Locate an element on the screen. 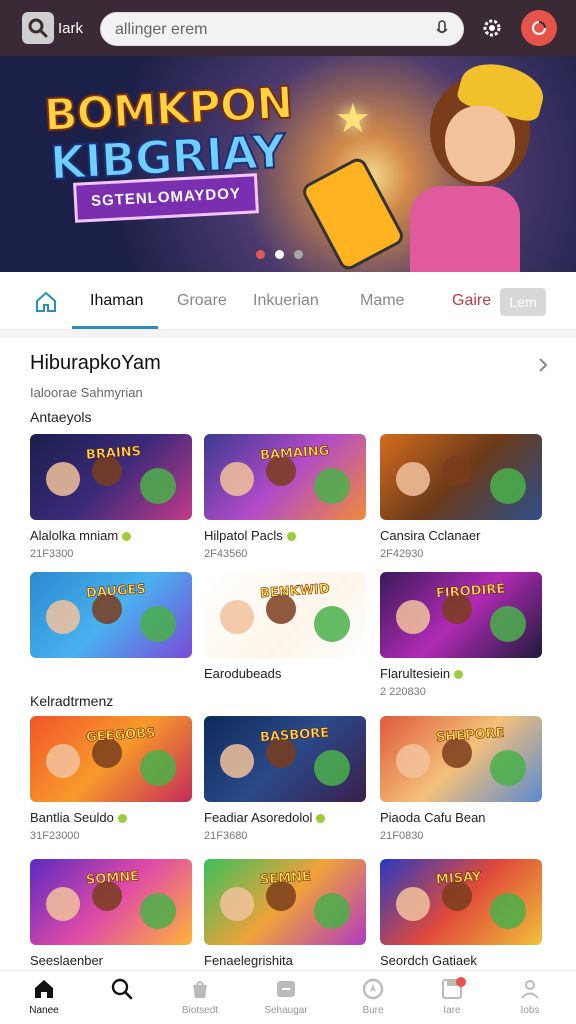 This screenshot has height=1024, width=576. gear-icon is located at coordinates (492, 28).